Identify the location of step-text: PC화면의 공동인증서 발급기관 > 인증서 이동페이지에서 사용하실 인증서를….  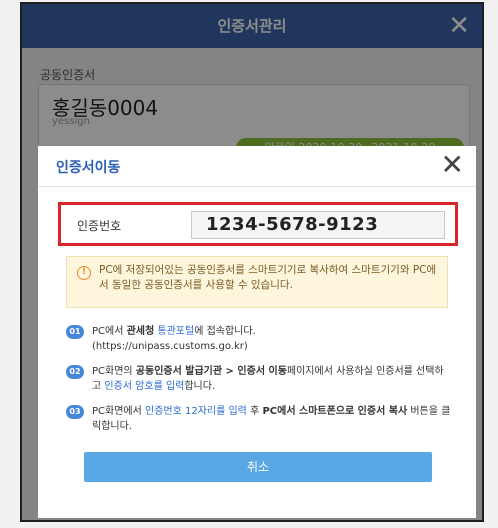
(268, 379).